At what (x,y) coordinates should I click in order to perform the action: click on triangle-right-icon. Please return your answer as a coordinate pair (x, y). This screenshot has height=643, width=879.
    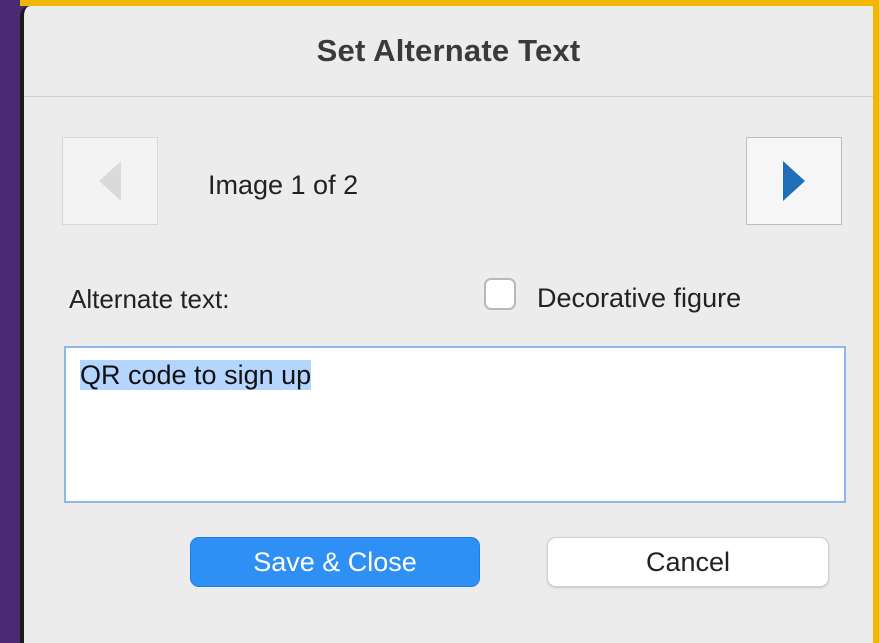
    Looking at the image, I should click on (794, 181).